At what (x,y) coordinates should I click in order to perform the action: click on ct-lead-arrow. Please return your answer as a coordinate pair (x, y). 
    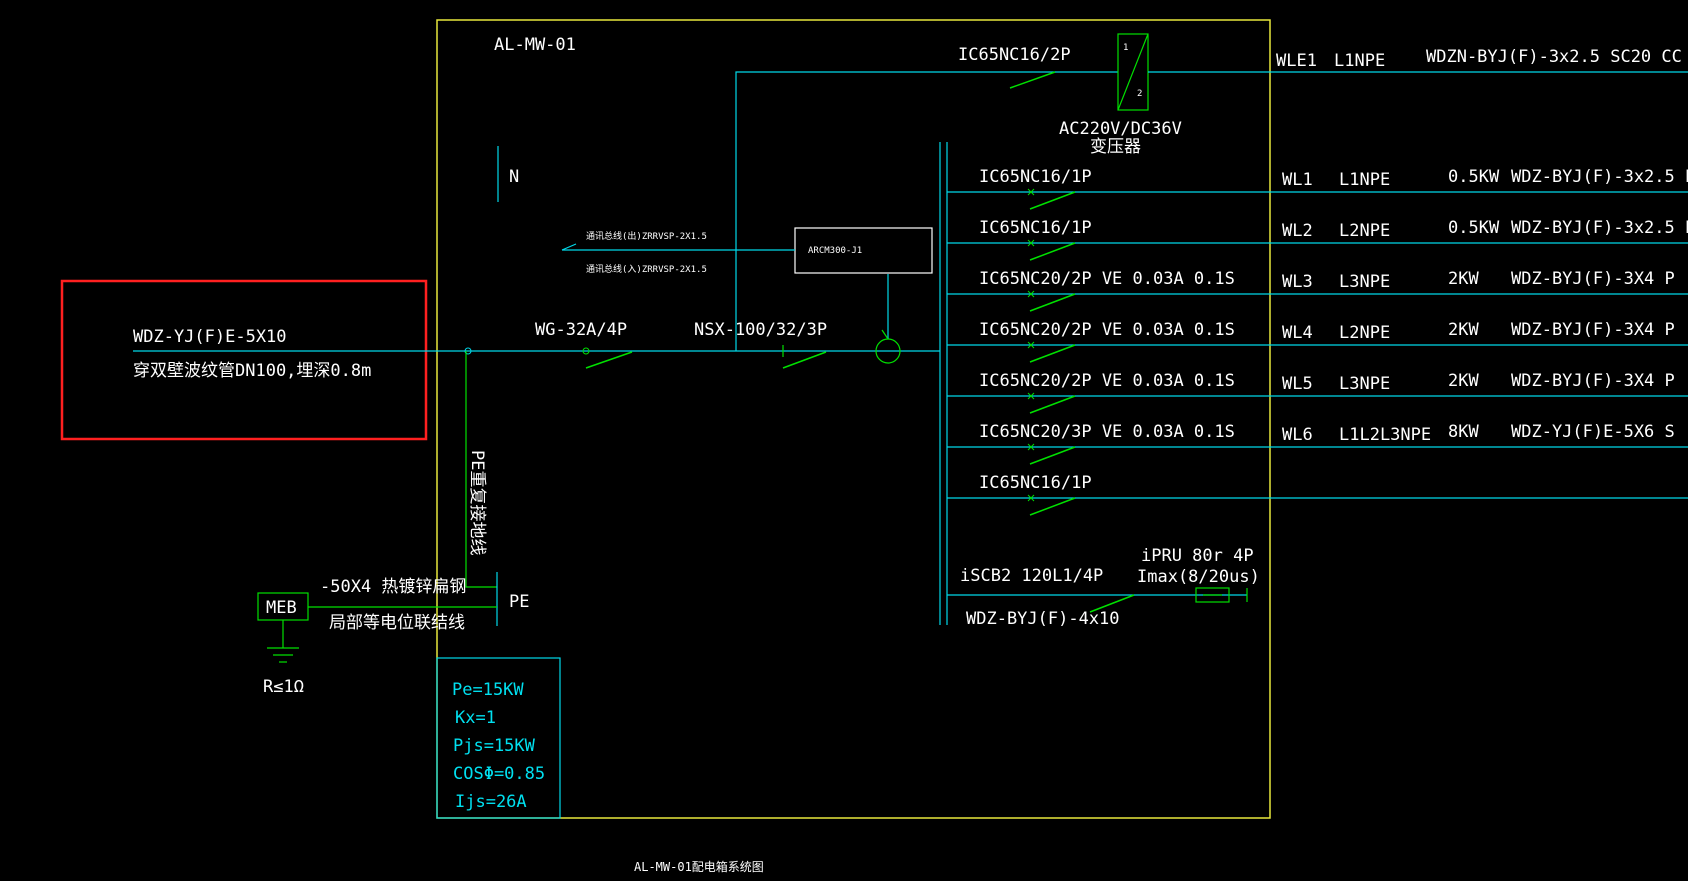
    Looking at the image, I should click on (885, 334).